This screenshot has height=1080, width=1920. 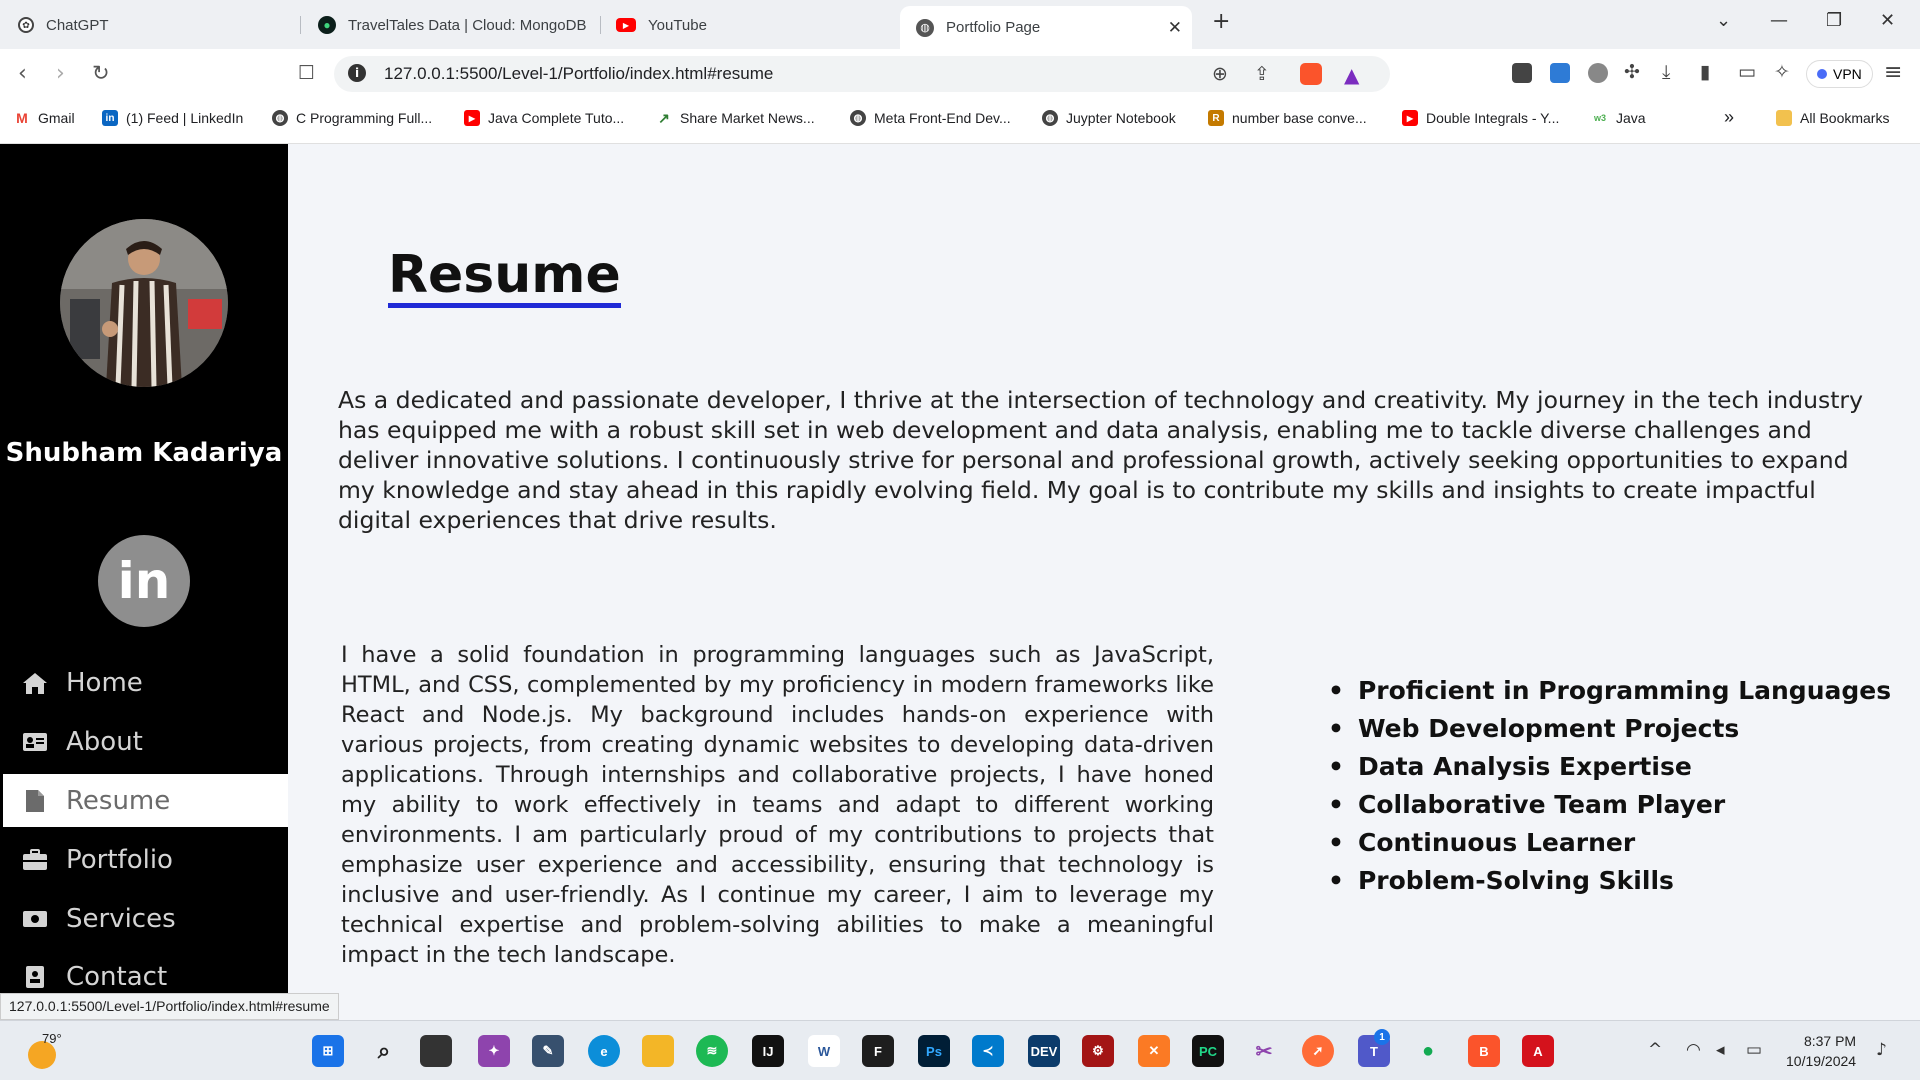 What do you see at coordinates (1044, 1051) in the screenshot?
I see `devcpp-icon: DEV` at bounding box center [1044, 1051].